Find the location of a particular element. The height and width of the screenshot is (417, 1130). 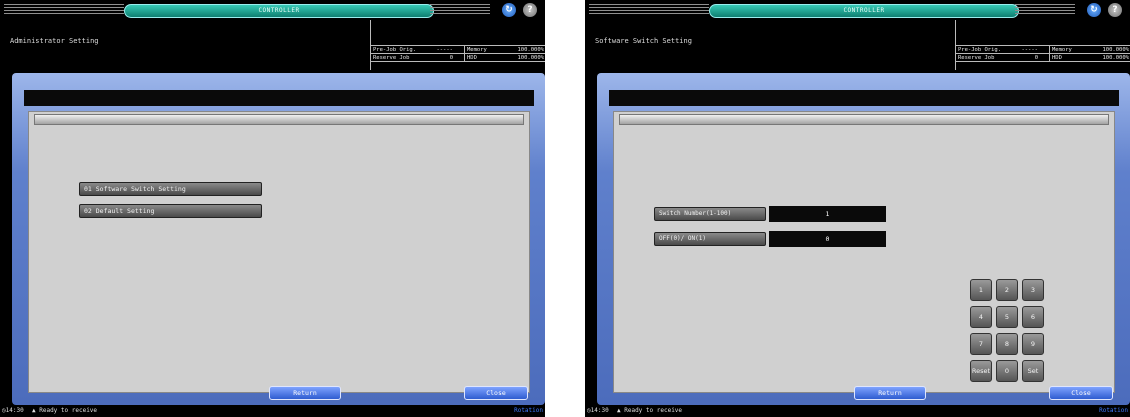

keypad-key-7: 7 is located at coordinates (981, 344).